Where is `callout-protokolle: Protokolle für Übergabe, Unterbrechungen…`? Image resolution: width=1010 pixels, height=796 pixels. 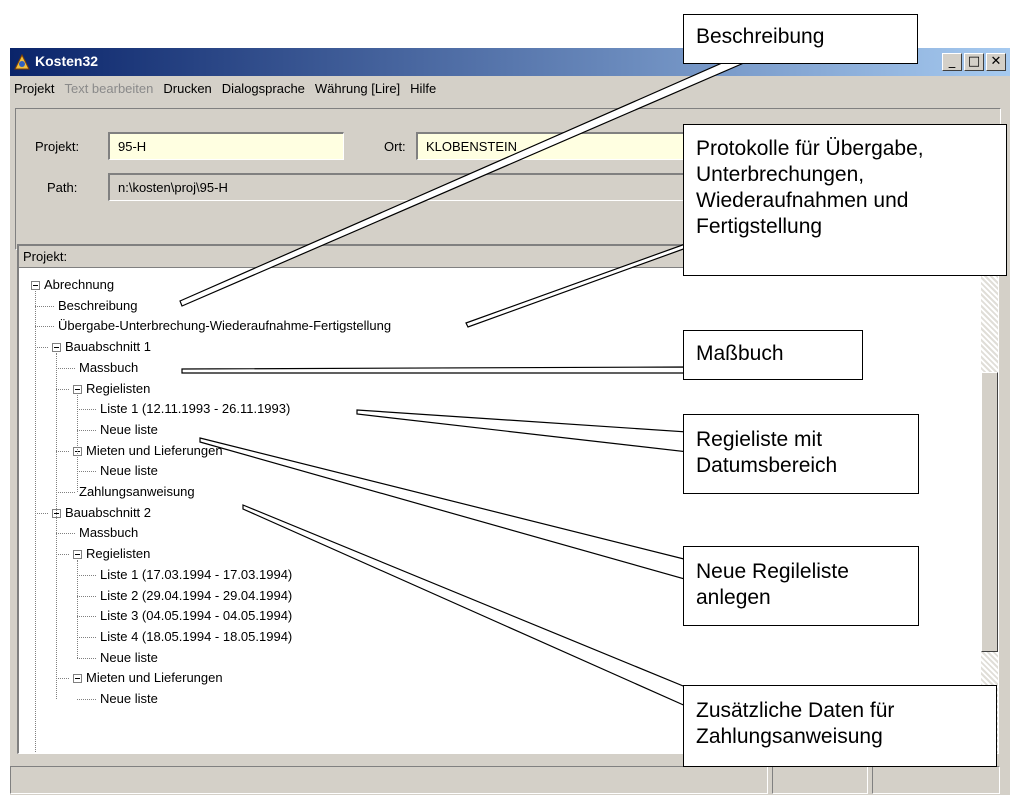
callout-protokolle: Protokolle für Übergabe, Unterbrechungen… is located at coordinates (845, 200).